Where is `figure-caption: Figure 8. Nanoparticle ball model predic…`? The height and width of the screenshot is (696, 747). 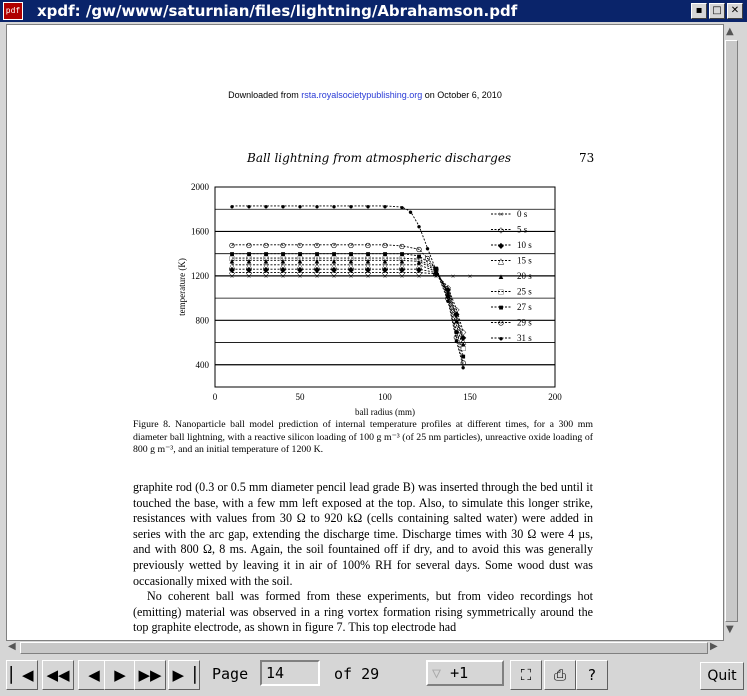
figure-caption: Figure 8. Nanoparticle ball model predic… is located at coordinates (363, 437).